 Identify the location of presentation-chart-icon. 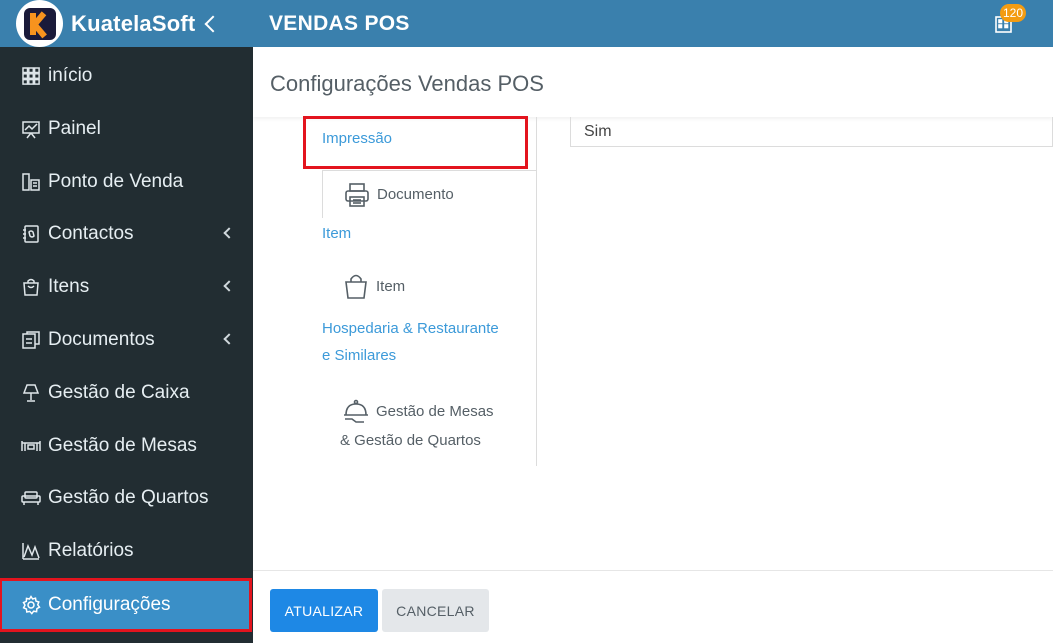
(31, 129).